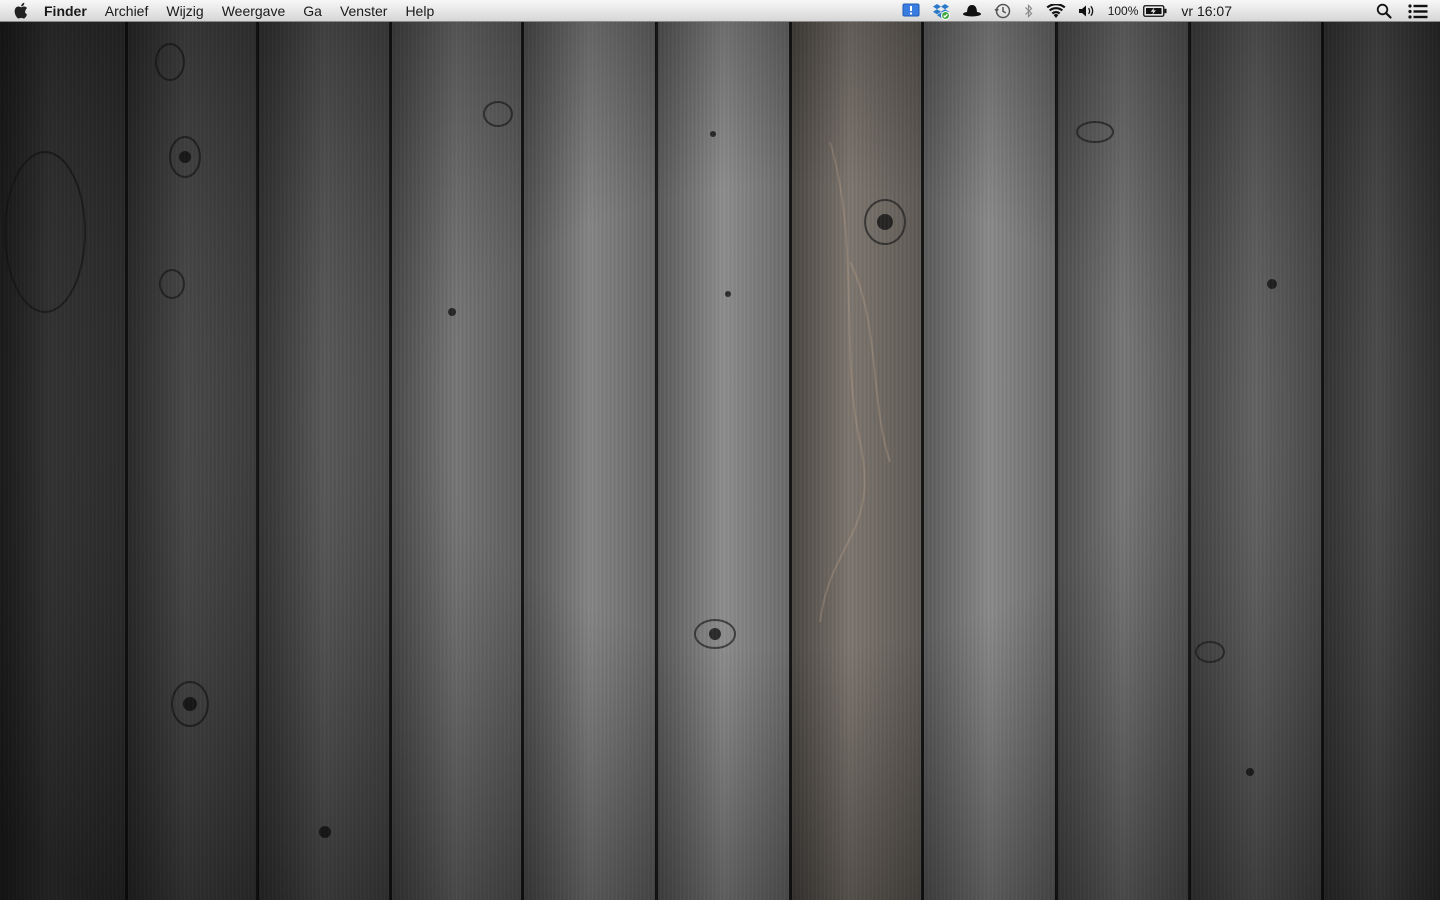 The height and width of the screenshot is (900, 1440). What do you see at coordinates (911, 11) in the screenshot?
I see `notification-icon` at bounding box center [911, 11].